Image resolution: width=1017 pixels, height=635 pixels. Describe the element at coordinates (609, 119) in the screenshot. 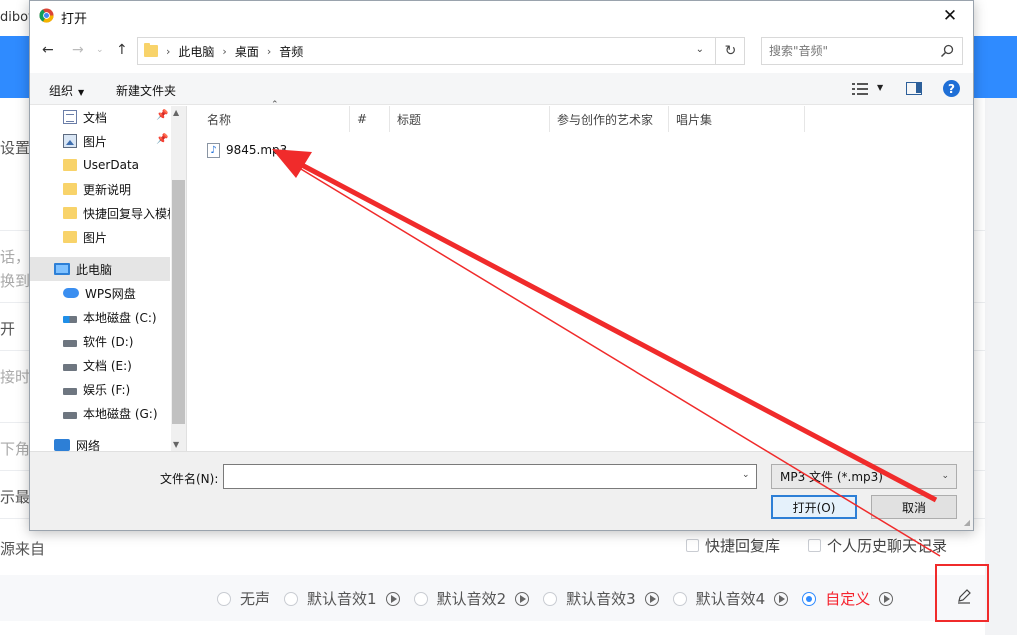

I see `column-header-artist: 参与创作的艺术家` at that location.